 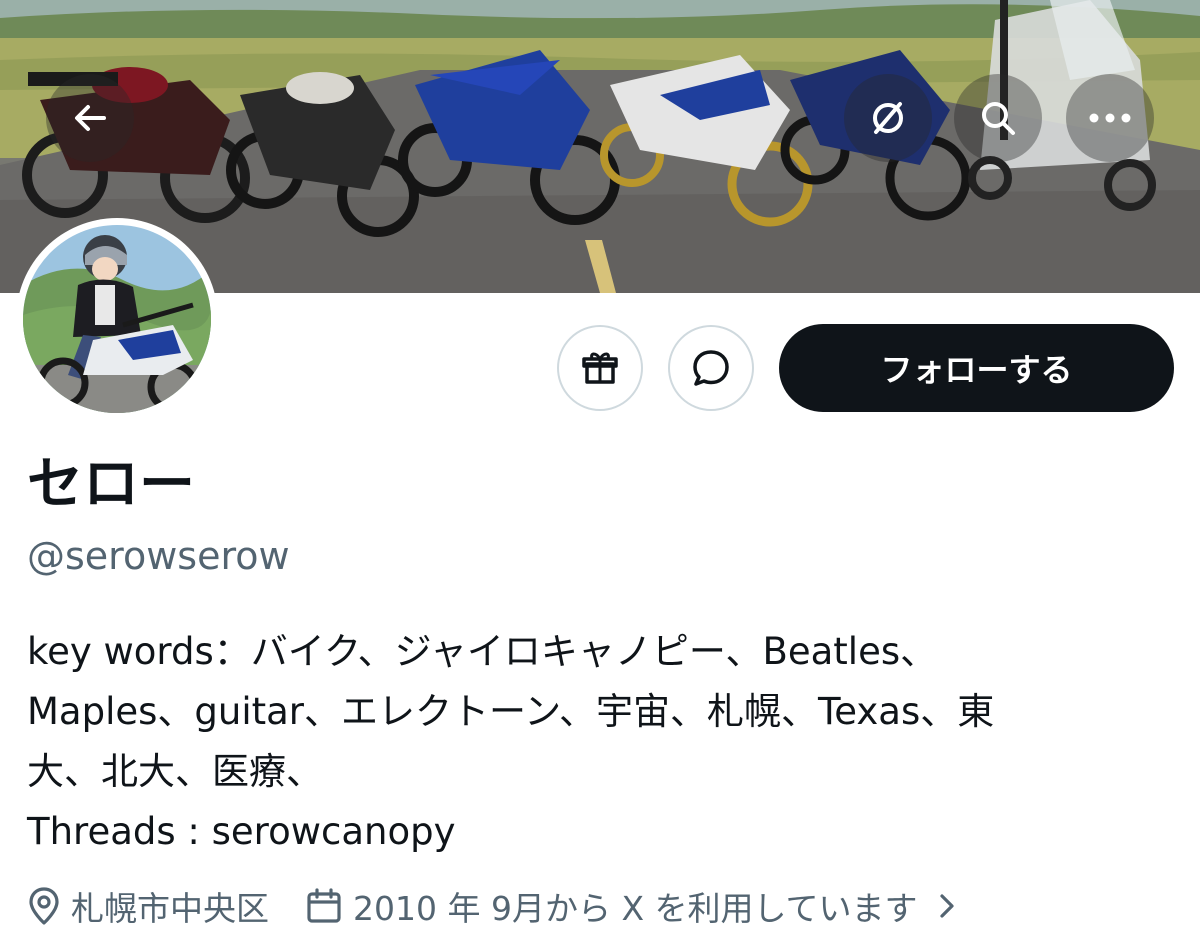 What do you see at coordinates (241, 831) in the screenshot?
I see `bio-line: Threads : serowcanopy` at bounding box center [241, 831].